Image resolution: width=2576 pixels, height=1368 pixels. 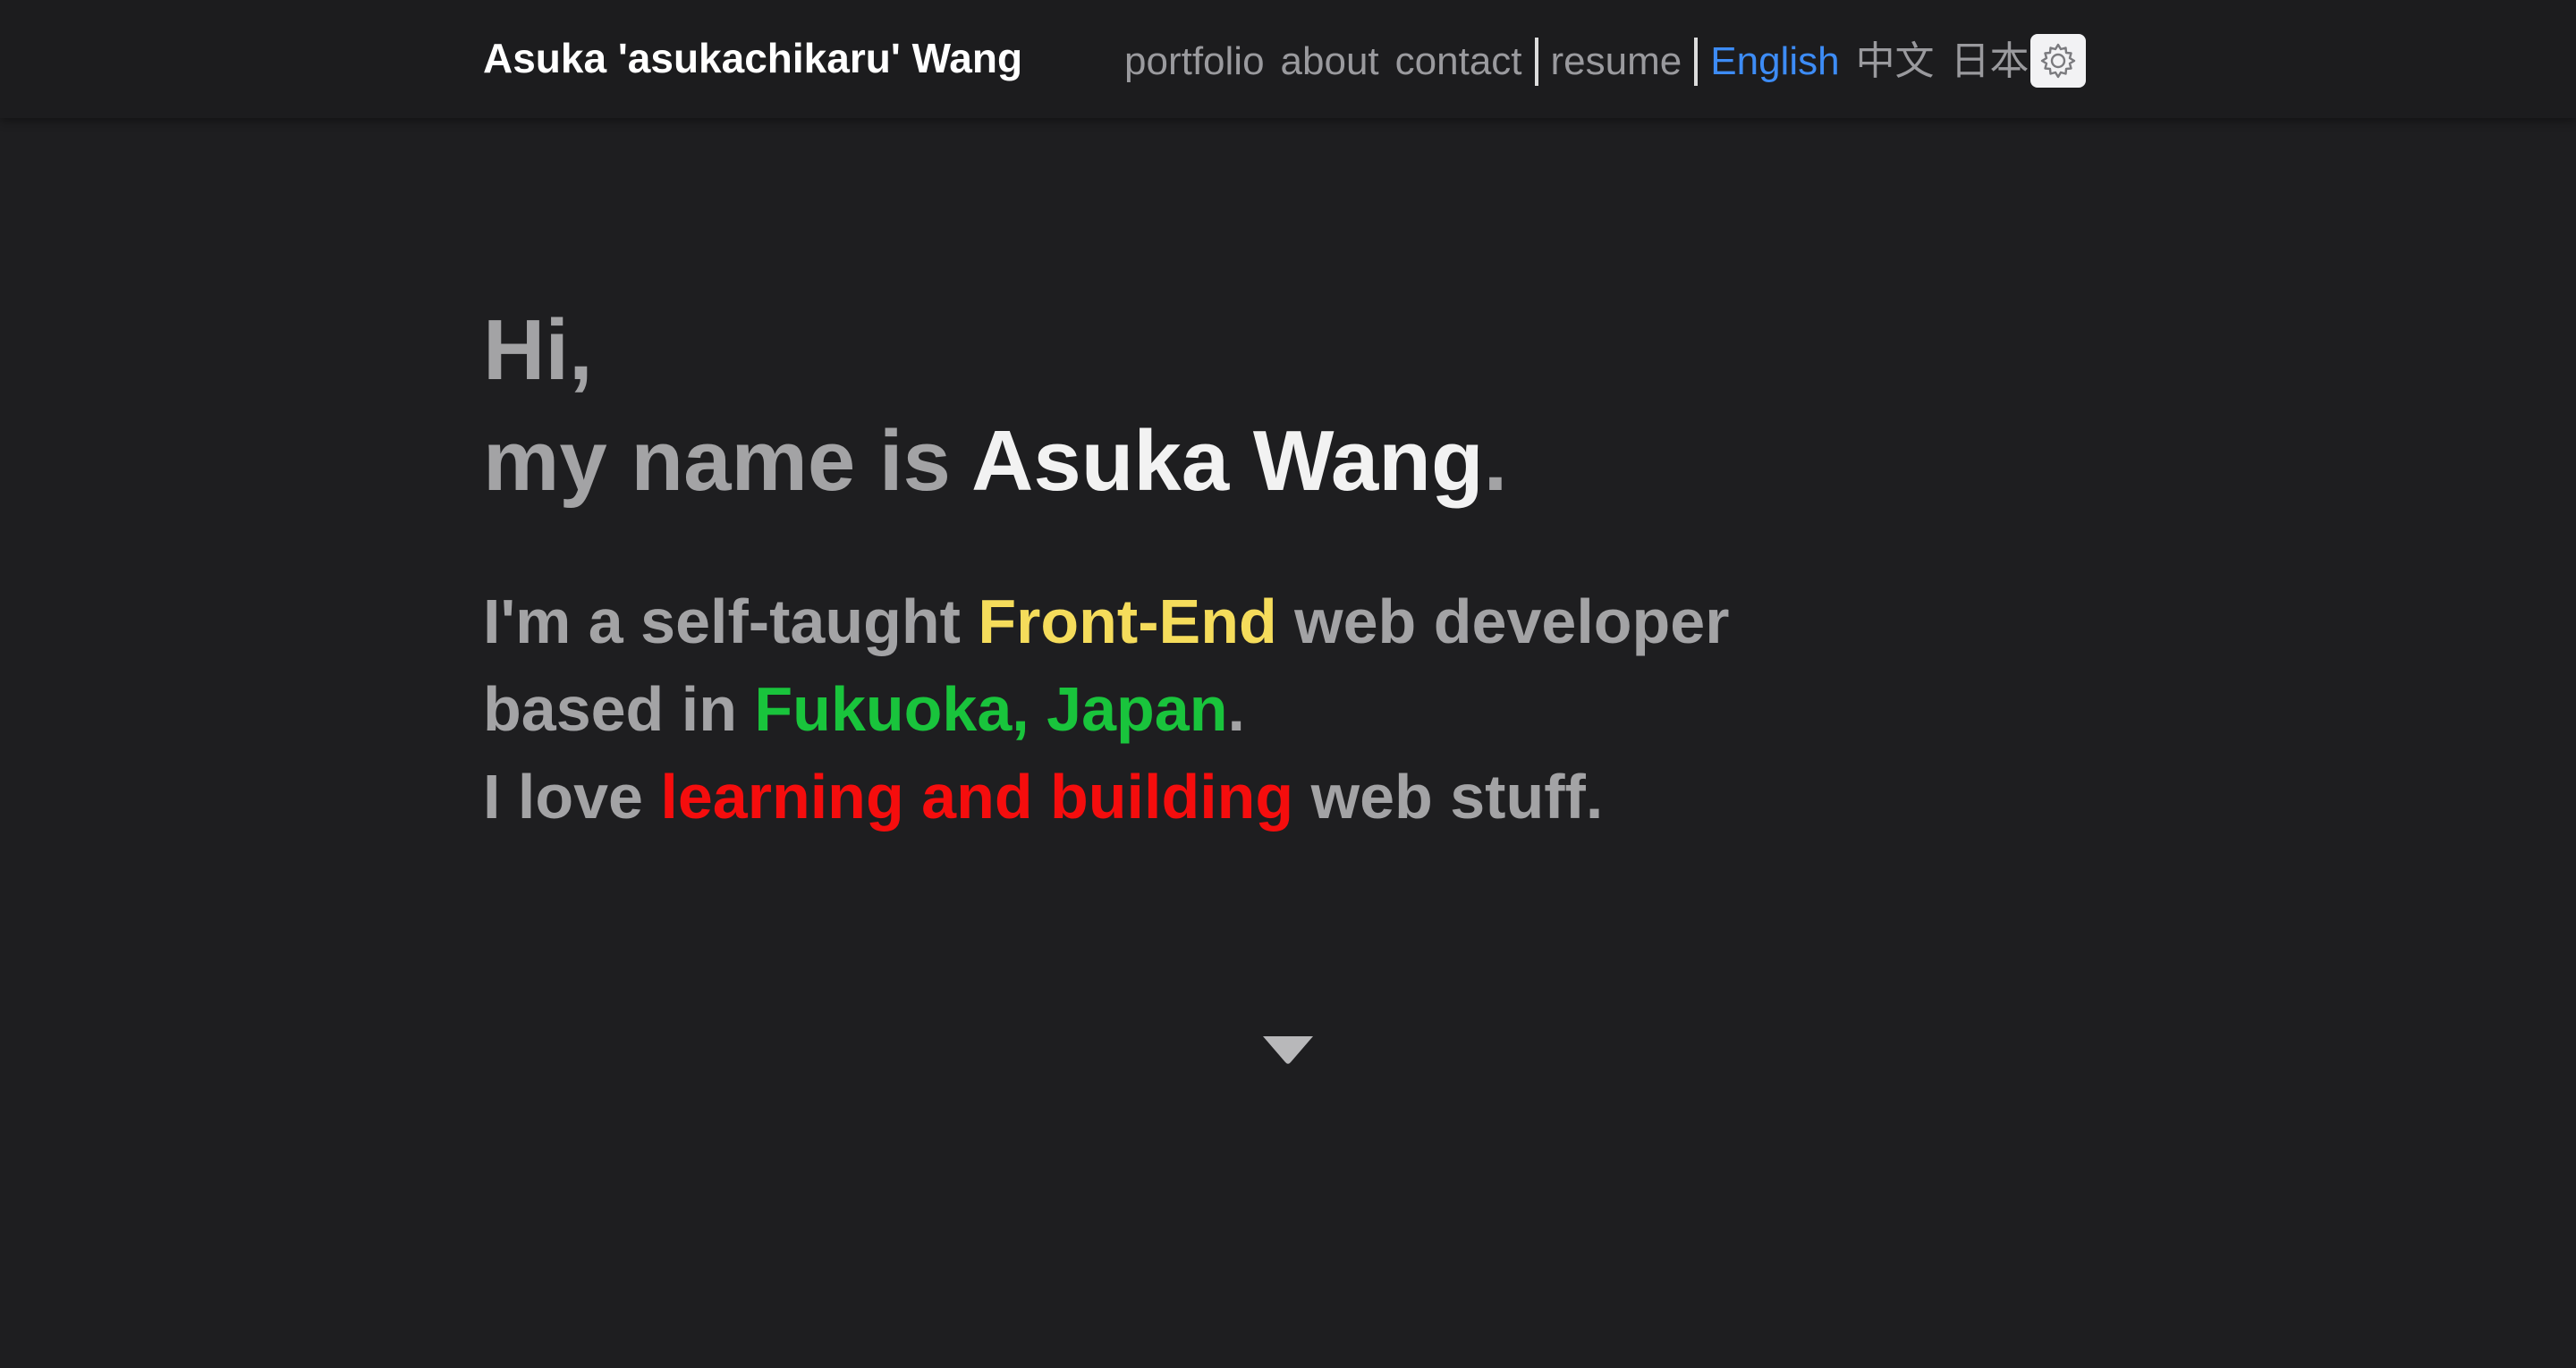 What do you see at coordinates (1503, 622) in the screenshot?
I see `intro-line-1-suffix: web developer` at bounding box center [1503, 622].